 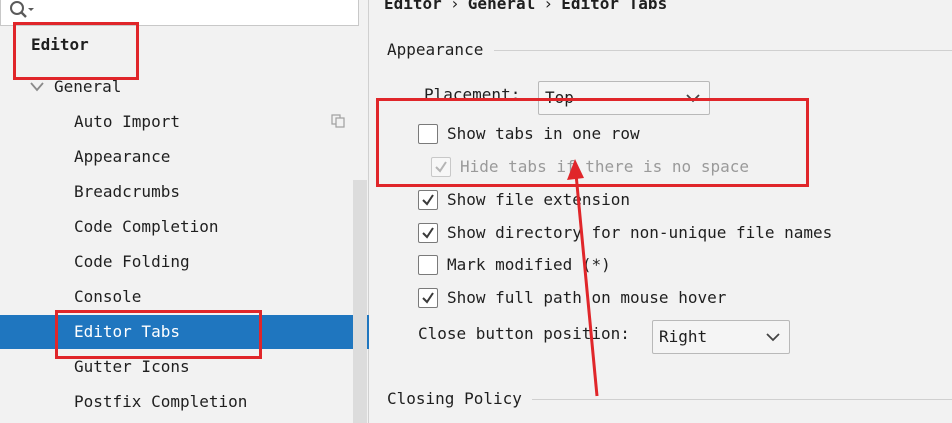 What do you see at coordinates (132, 366) in the screenshot?
I see `tree-item-label: Gutter Icons` at bounding box center [132, 366].